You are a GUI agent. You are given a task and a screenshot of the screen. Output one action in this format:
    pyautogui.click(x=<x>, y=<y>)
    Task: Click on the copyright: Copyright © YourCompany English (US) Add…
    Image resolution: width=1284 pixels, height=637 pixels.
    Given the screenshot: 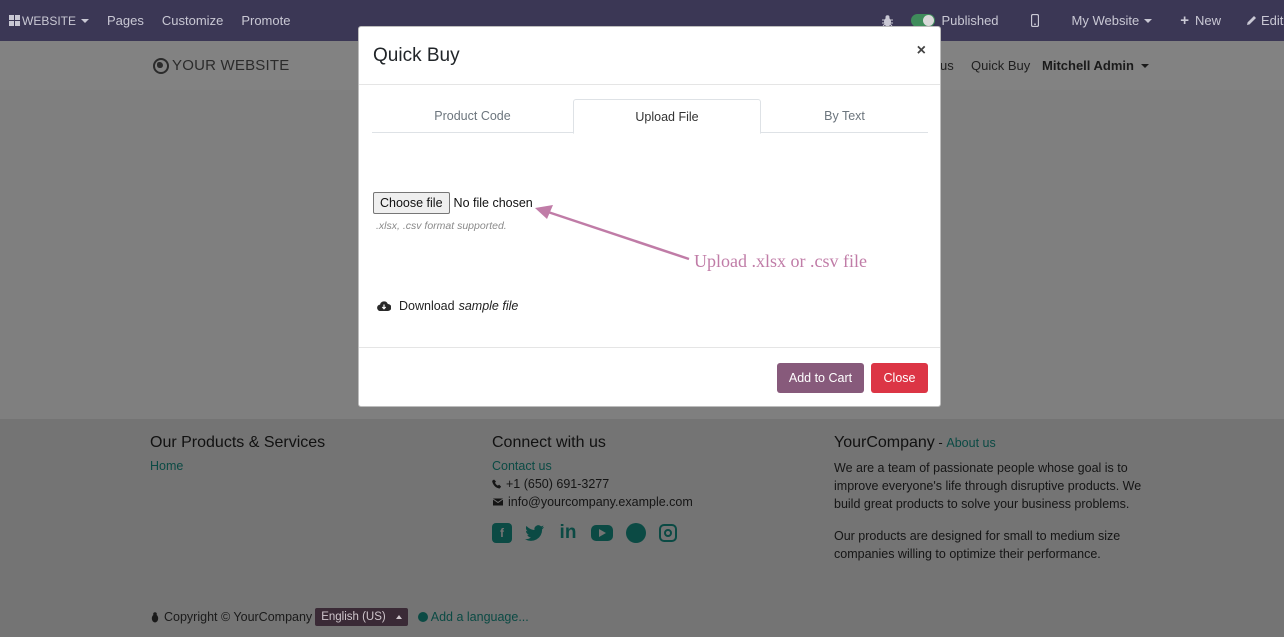 What is the action you would take?
    pyautogui.click(x=339, y=617)
    